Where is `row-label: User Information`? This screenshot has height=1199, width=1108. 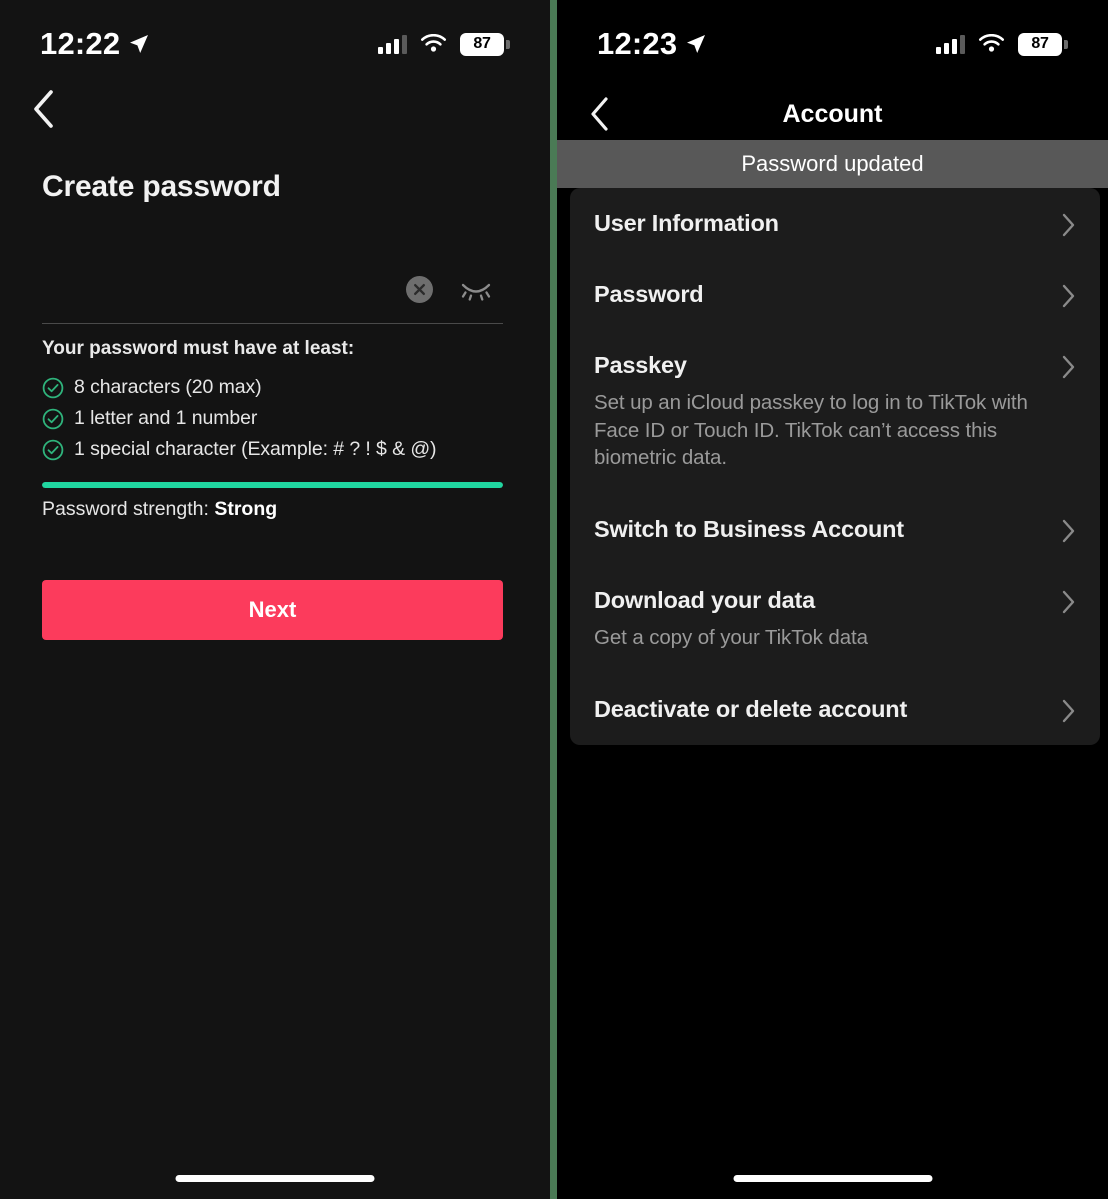 row-label: User Information is located at coordinates (686, 223).